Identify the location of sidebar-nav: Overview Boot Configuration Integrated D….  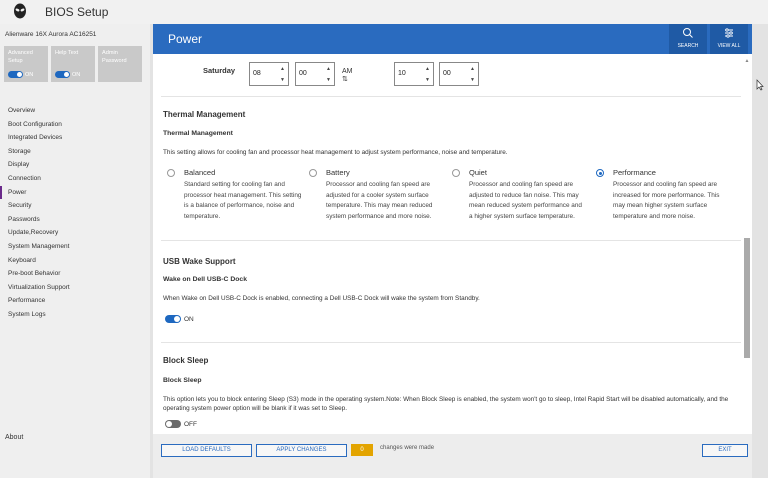
(75, 213).